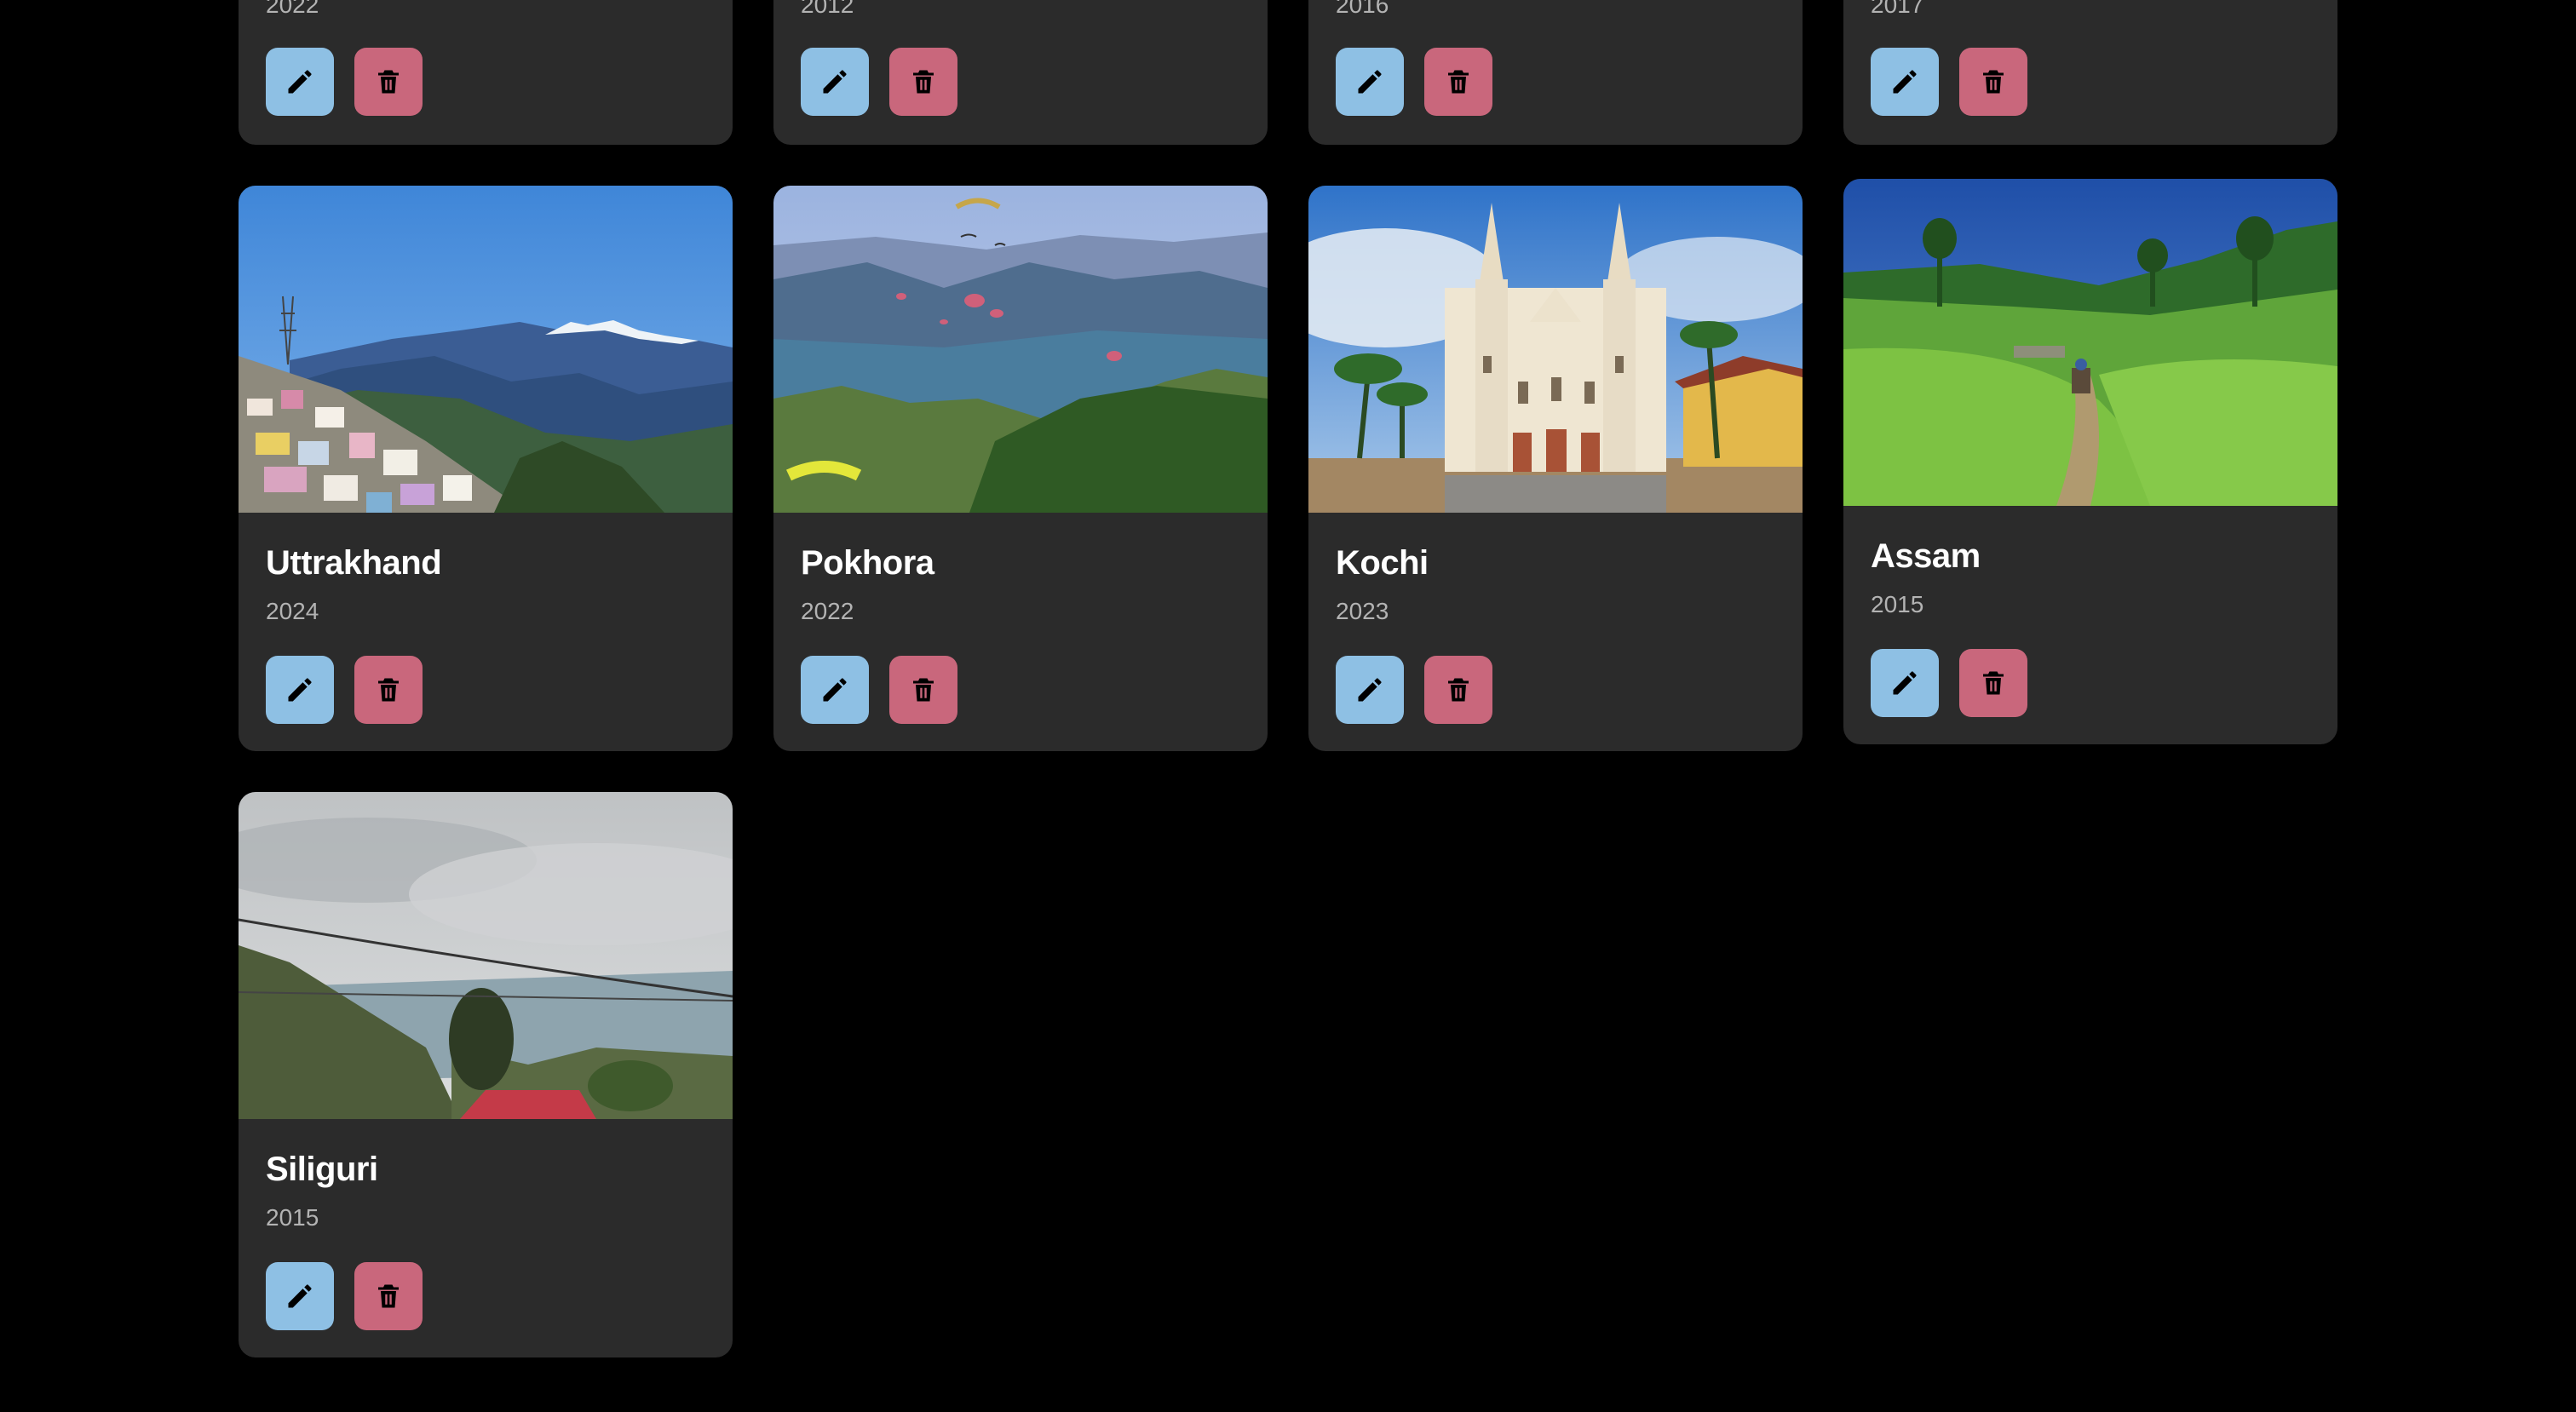 The width and height of the screenshot is (2576, 1412). What do you see at coordinates (2090, 72) in the screenshot?
I see `trip-card: 2017` at bounding box center [2090, 72].